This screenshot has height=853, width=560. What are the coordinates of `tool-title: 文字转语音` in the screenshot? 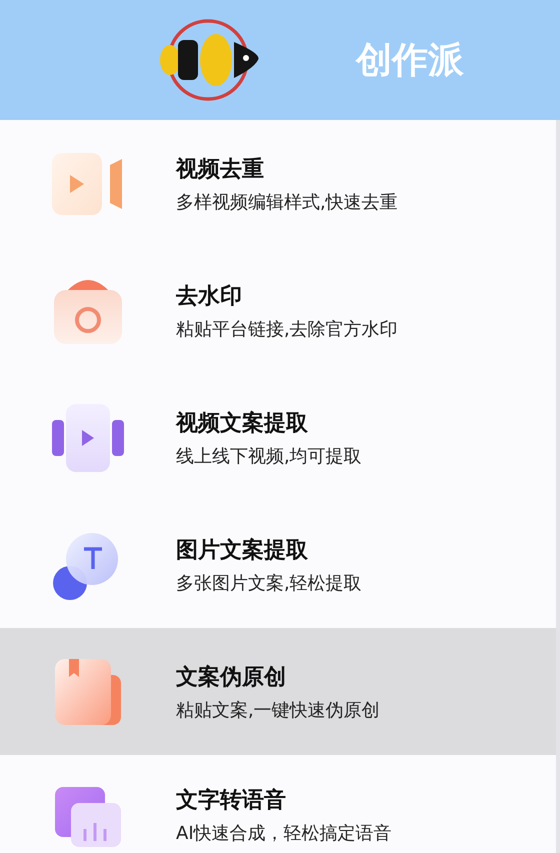 It's located at (231, 800).